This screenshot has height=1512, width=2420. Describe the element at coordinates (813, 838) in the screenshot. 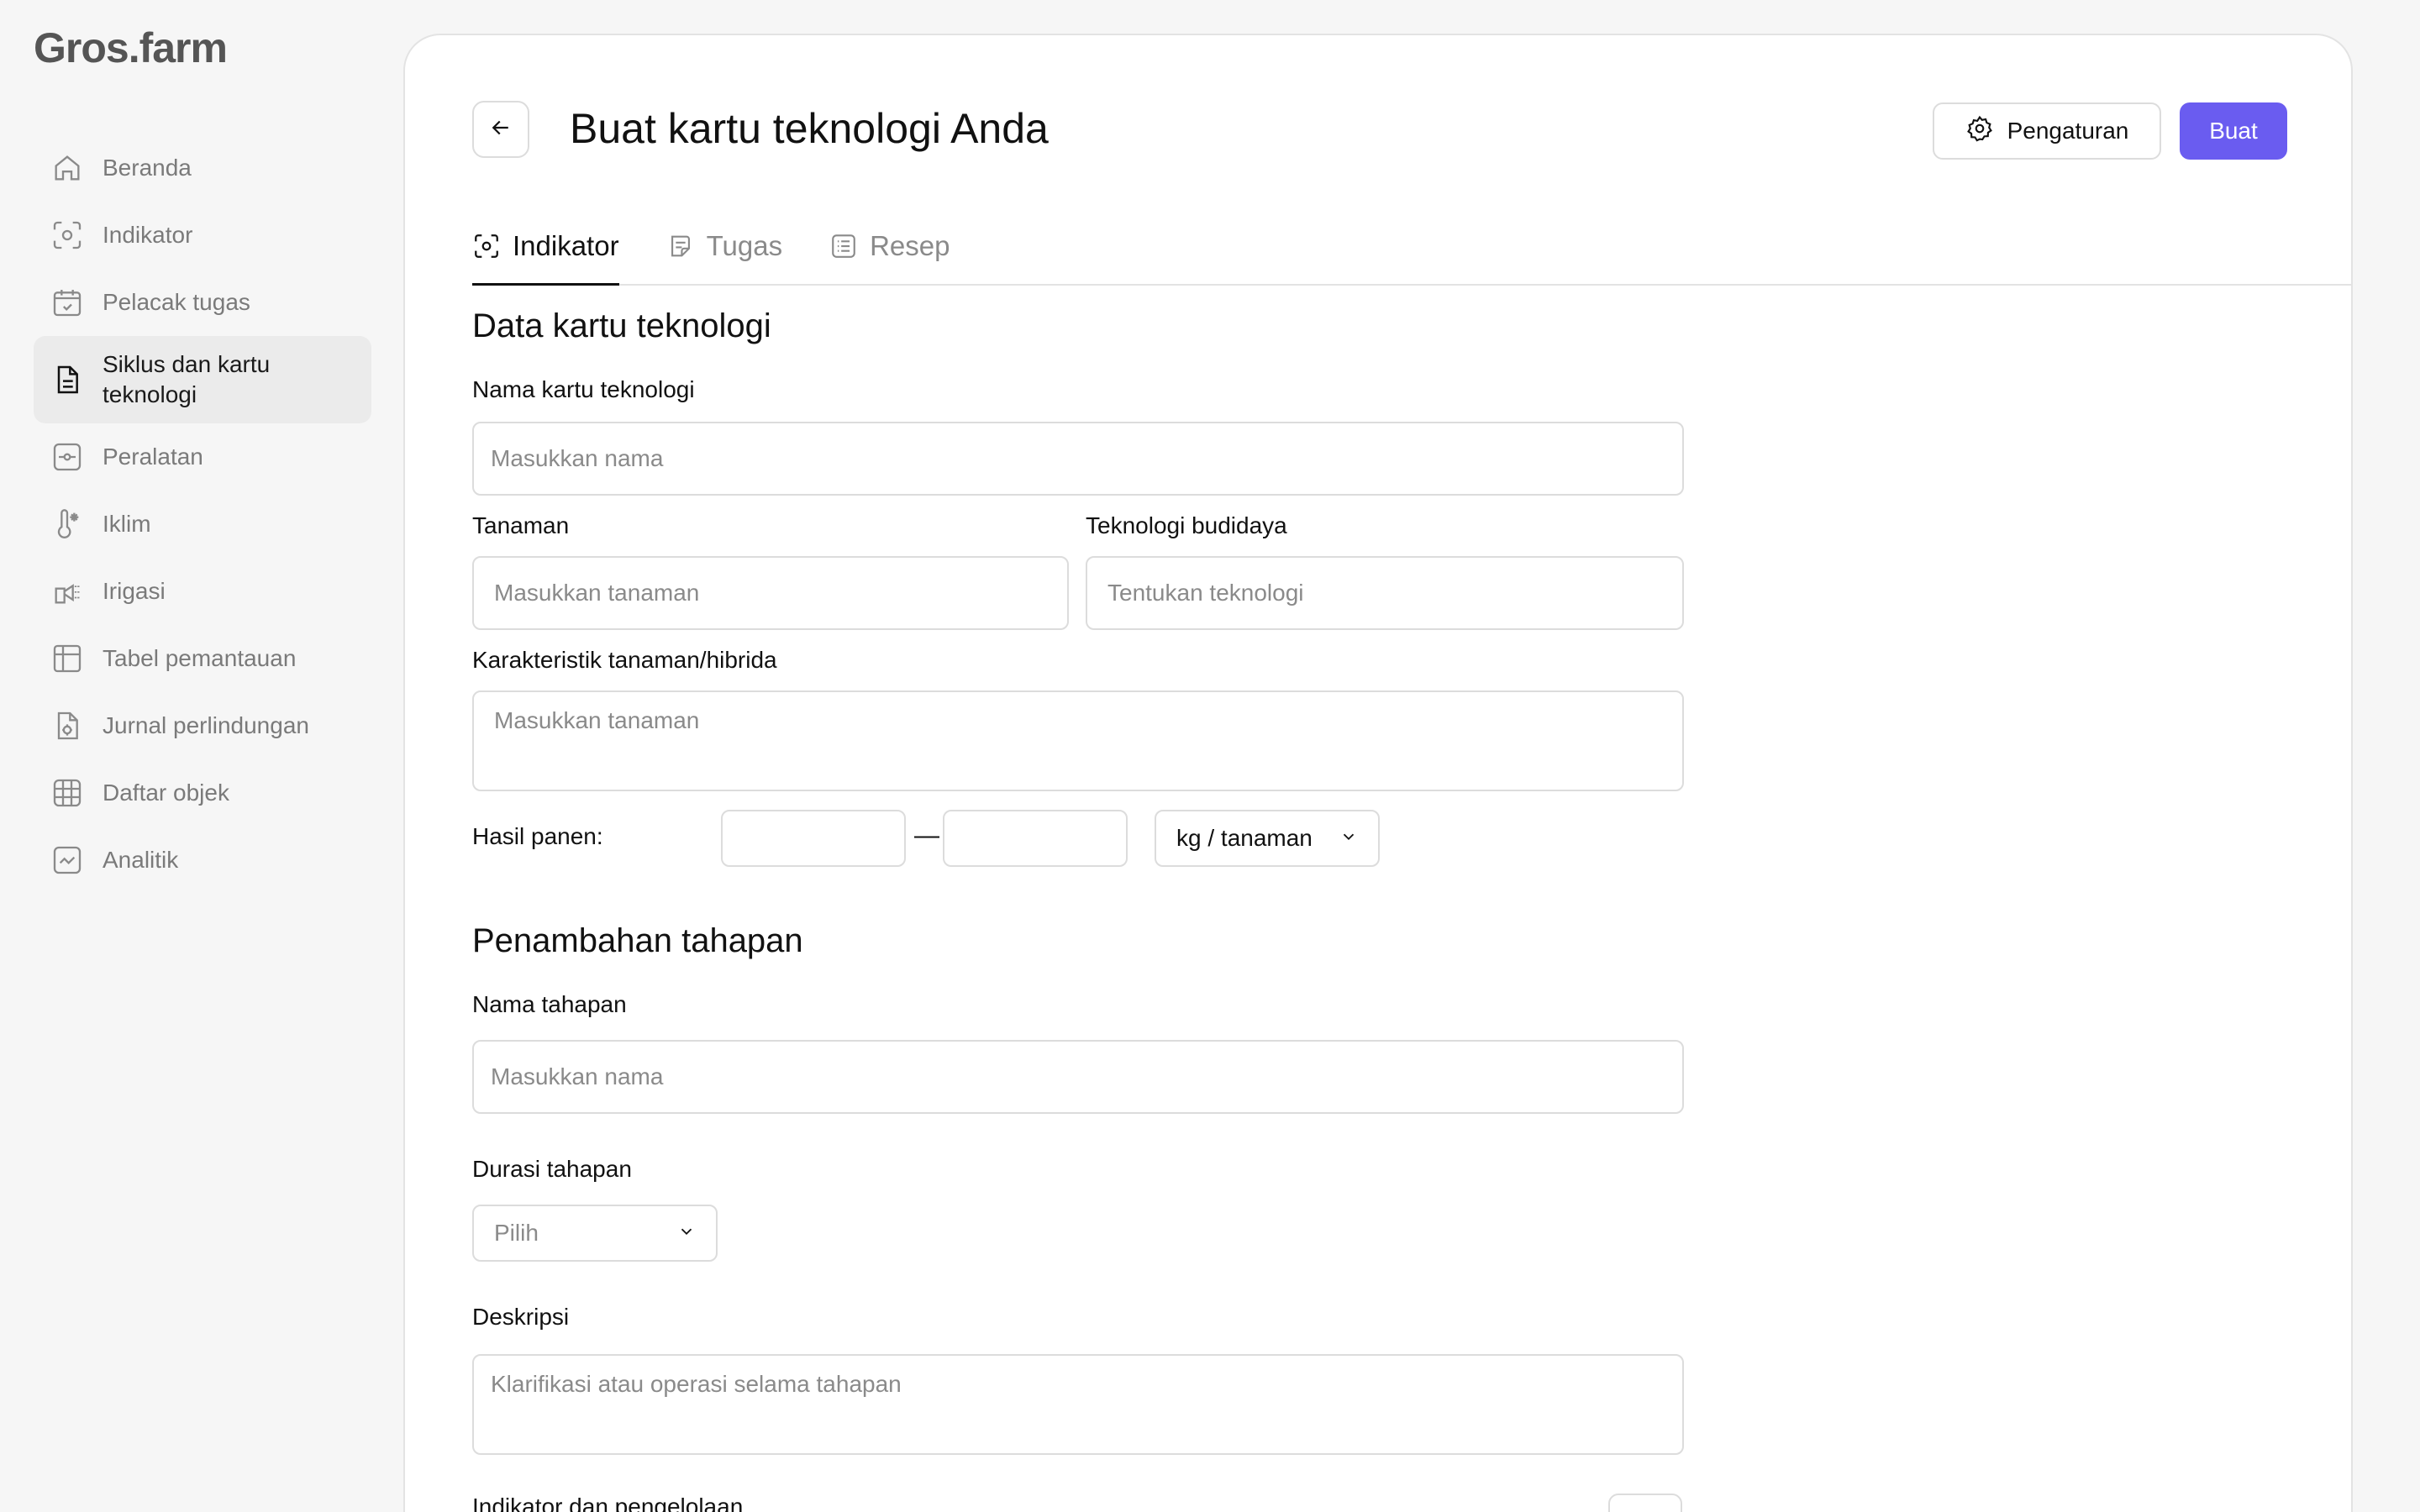

I see `yield-from-input` at that location.